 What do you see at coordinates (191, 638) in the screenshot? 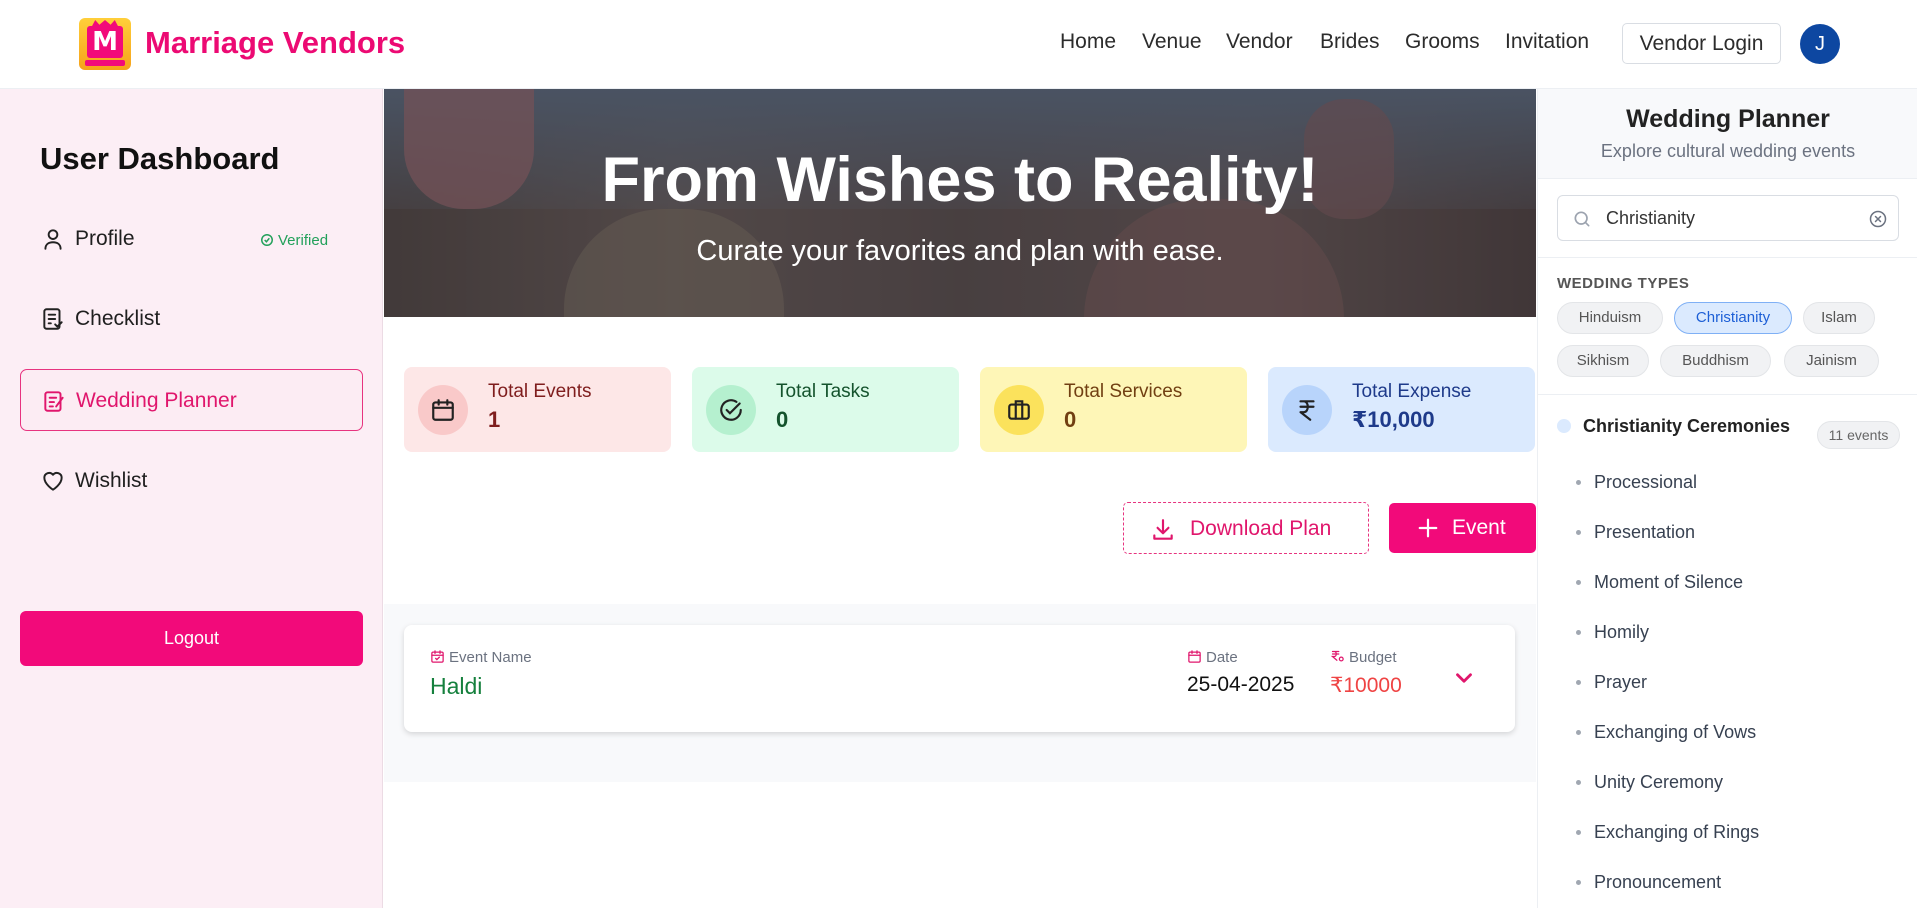
I see `logout-button: Logout` at bounding box center [191, 638].